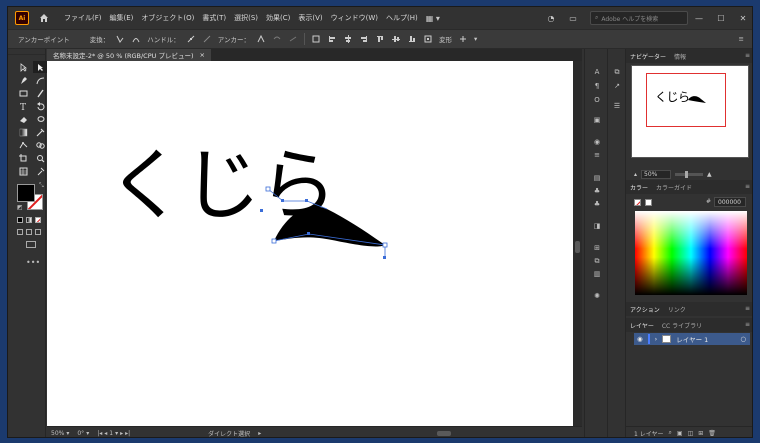 The image size is (760, 443). What do you see at coordinates (83, 18) in the screenshot?
I see `menu-file: ファイル(F)` at bounding box center [83, 18].